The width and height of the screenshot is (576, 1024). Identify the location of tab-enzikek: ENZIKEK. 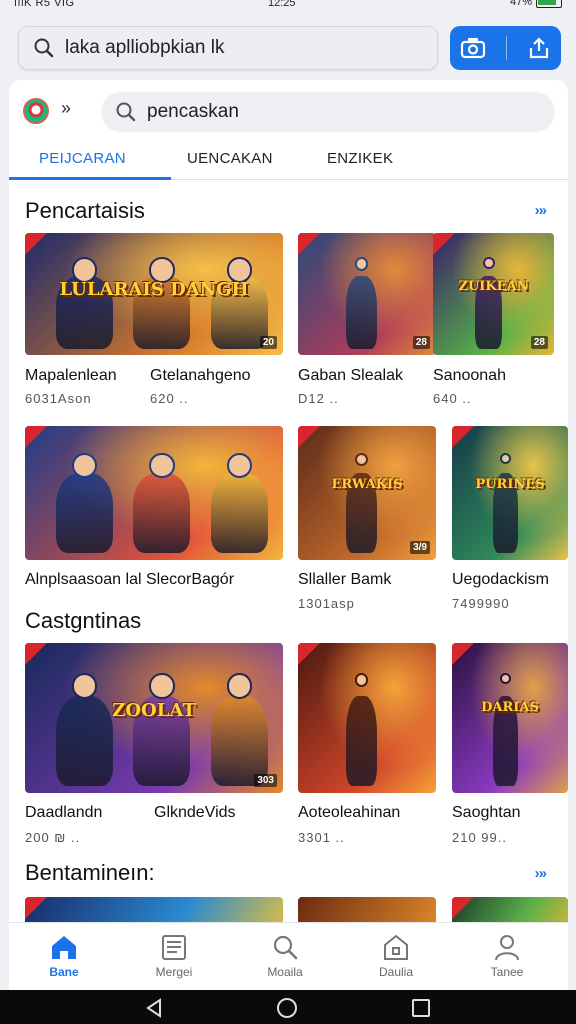
(360, 158).